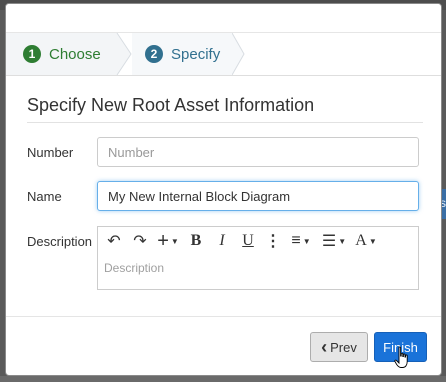  I want to click on step-specify: 2 Specify, so click(188, 54).